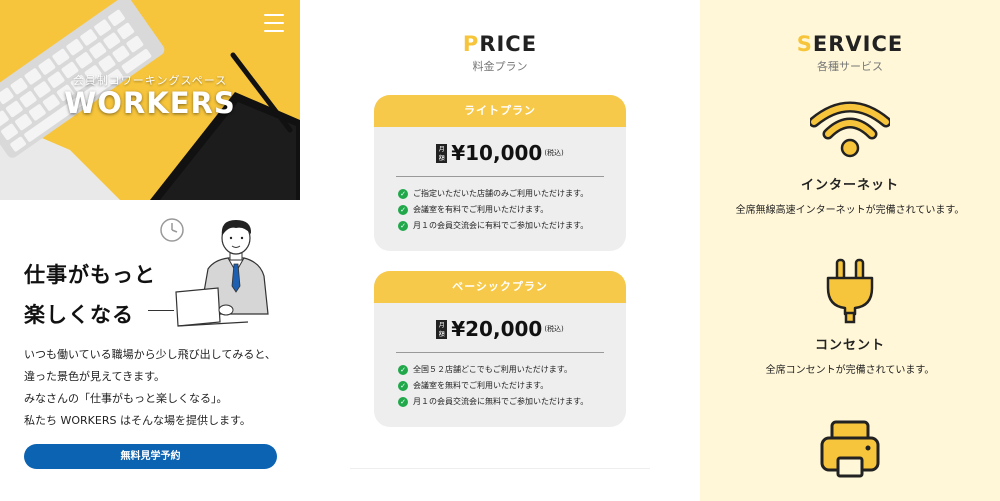 This screenshot has width=1000, height=501. I want to click on plan-name: ベーシックプラン, so click(500, 287).